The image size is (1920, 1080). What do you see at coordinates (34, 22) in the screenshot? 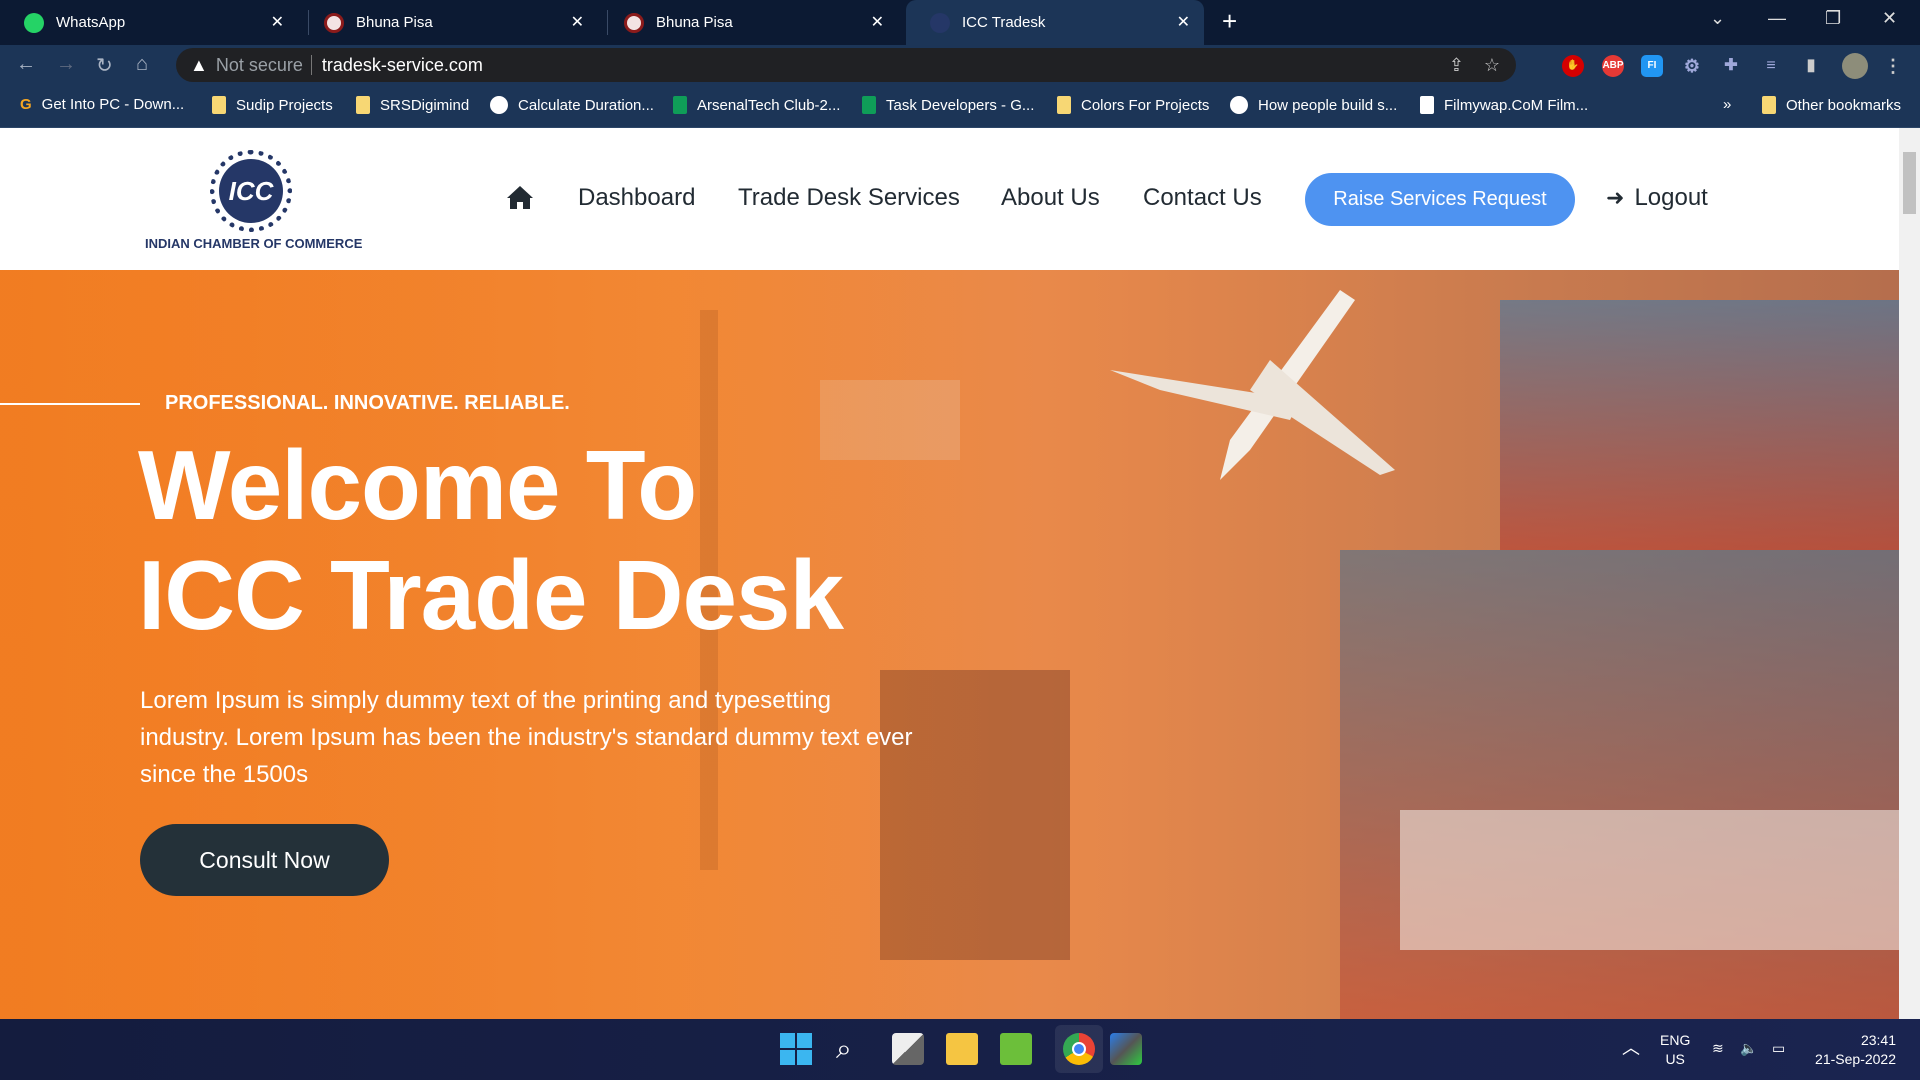
I see `whatsapp-icon` at bounding box center [34, 22].